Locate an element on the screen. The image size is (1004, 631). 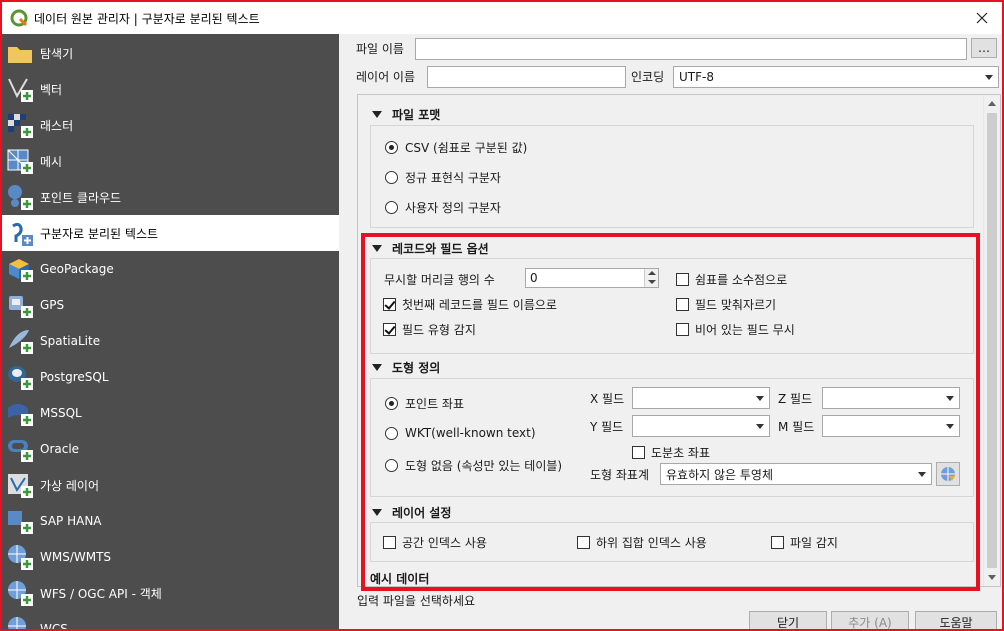
delimited-text-icon is located at coordinates (22, 234).